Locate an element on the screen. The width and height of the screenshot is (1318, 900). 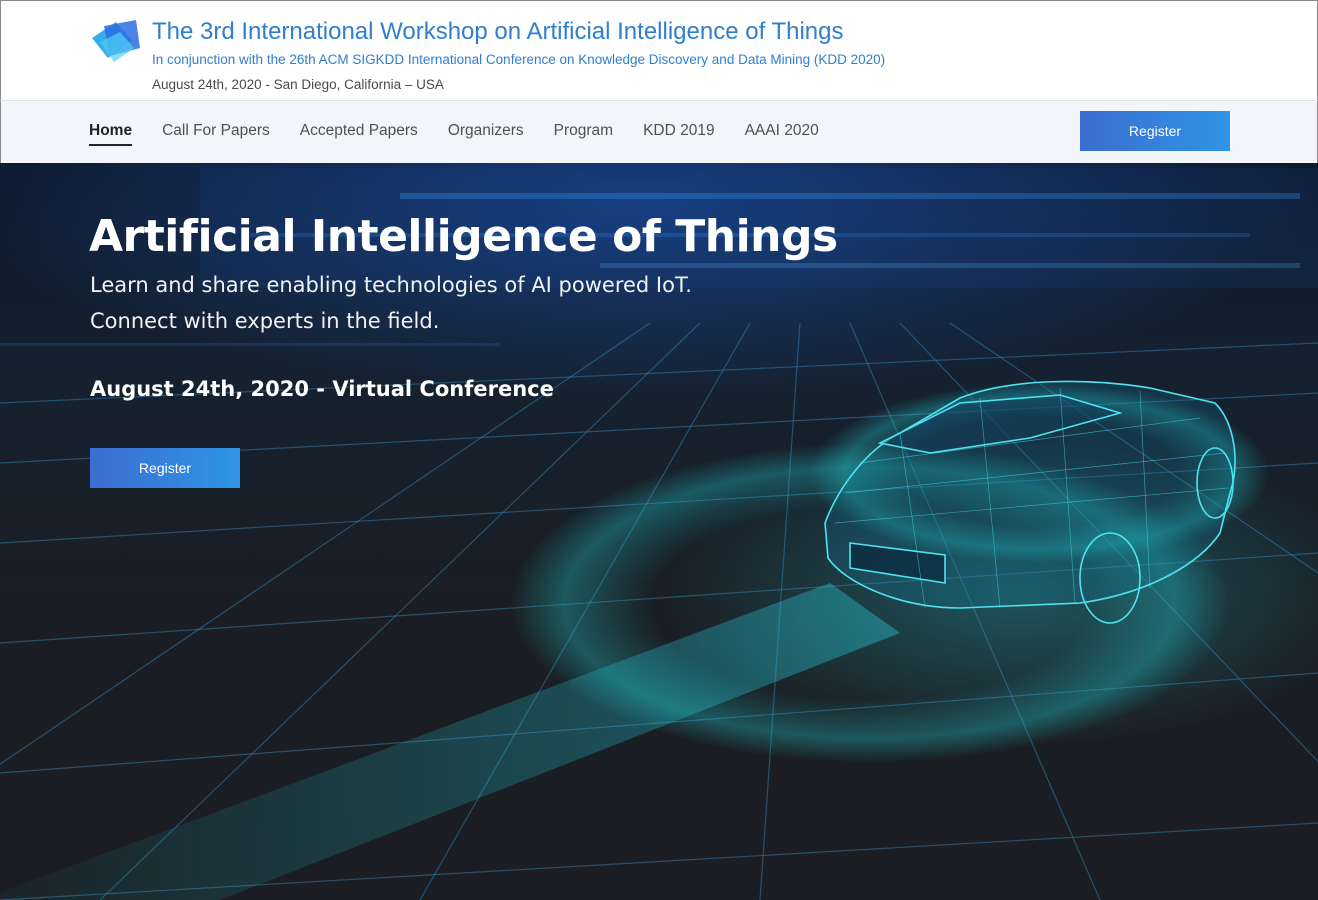
nav-item-call-for-papers: Call For Papers is located at coordinates (216, 132).